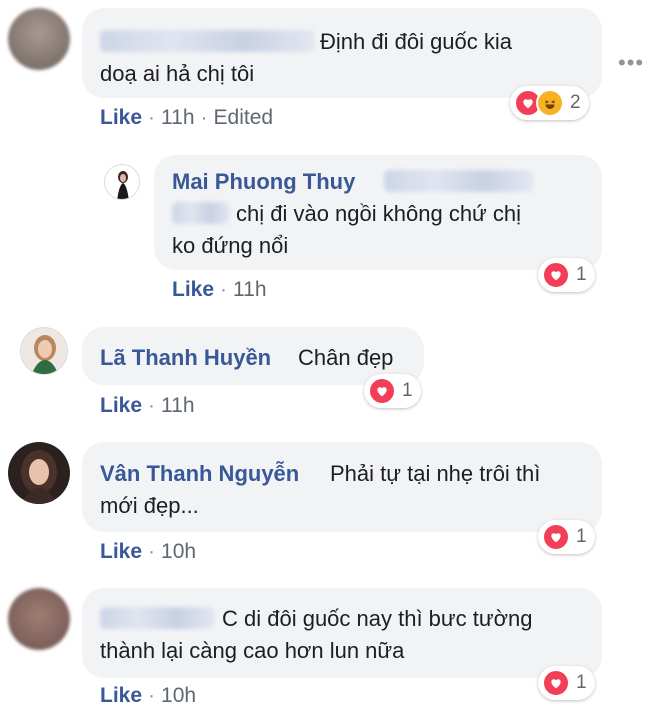 The height and width of the screenshot is (716, 660). I want to click on comment-text: C di đôi guốc nay thì bưc tường, so click(377, 618).